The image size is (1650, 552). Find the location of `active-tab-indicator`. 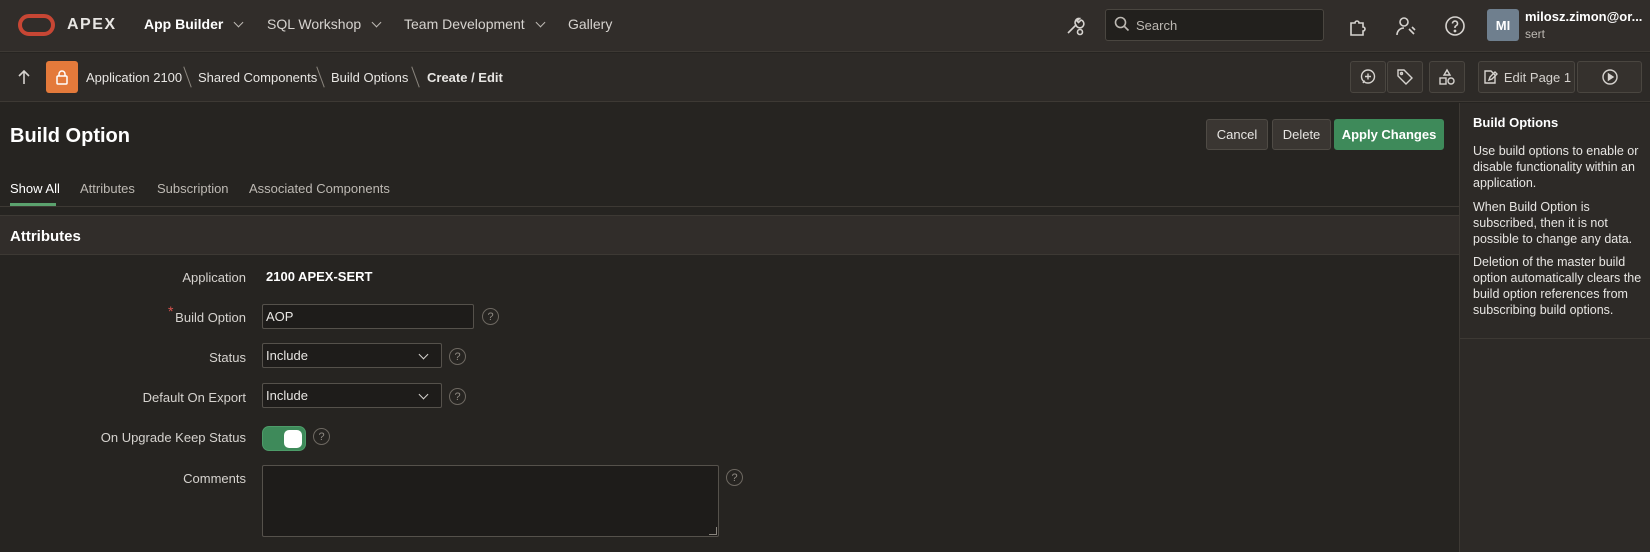

active-tab-indicator is located at coordinates (33, 204).